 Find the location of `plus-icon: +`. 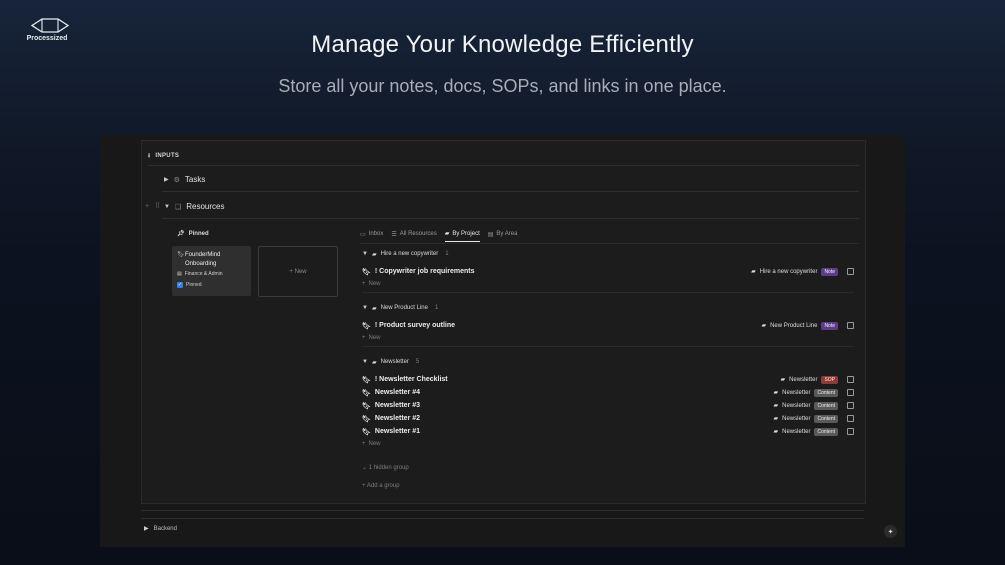

plus-icon: + is located at coordinates (364, 486).